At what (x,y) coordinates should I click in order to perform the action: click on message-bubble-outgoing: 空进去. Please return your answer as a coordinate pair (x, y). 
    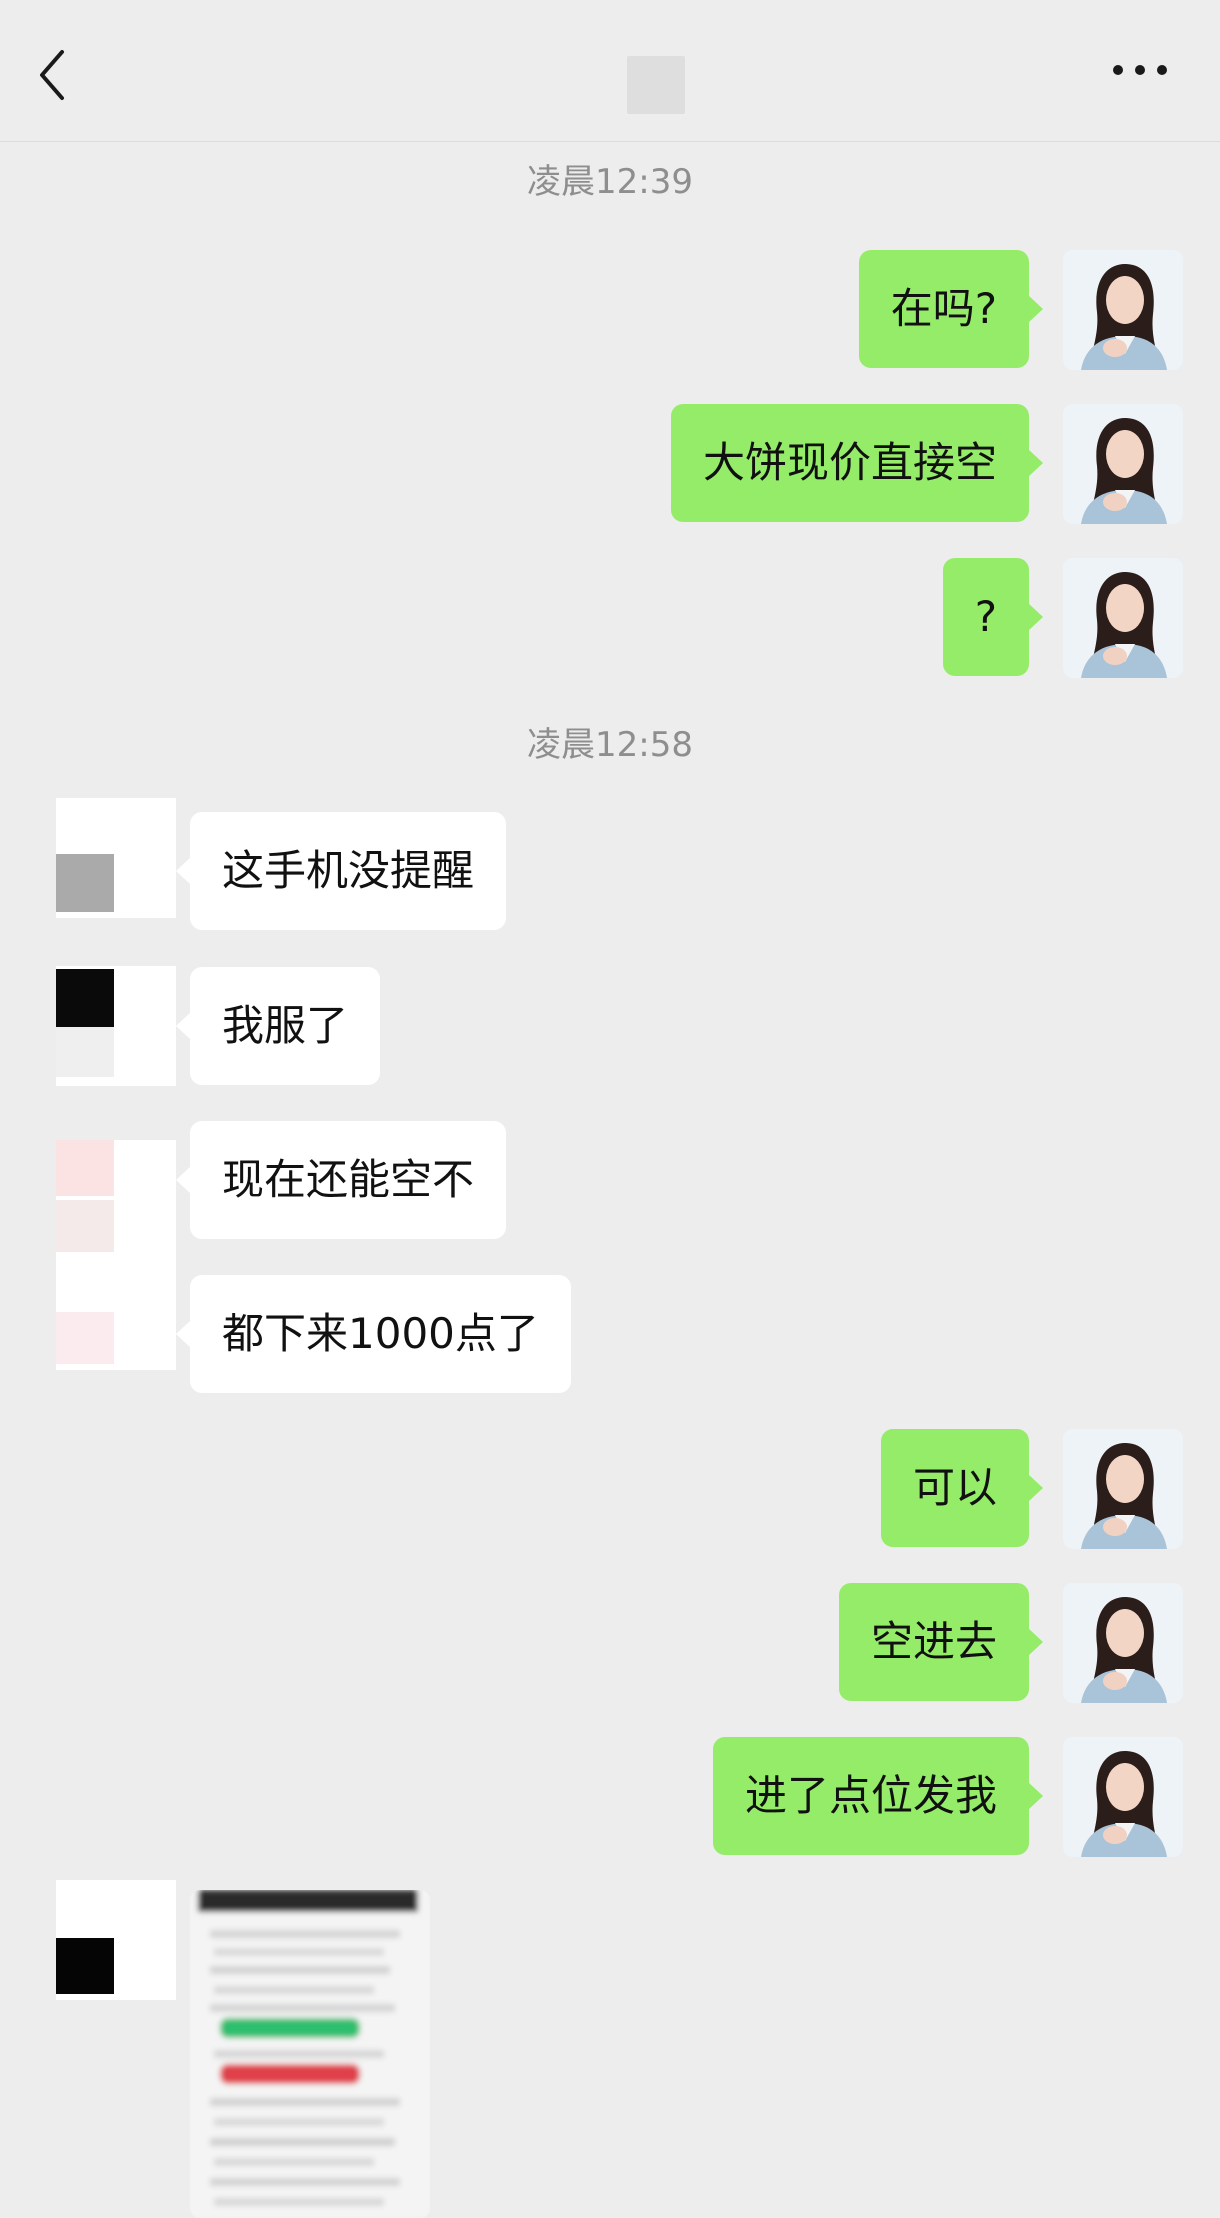
    Looking at the image, I should click on (941, 1642).